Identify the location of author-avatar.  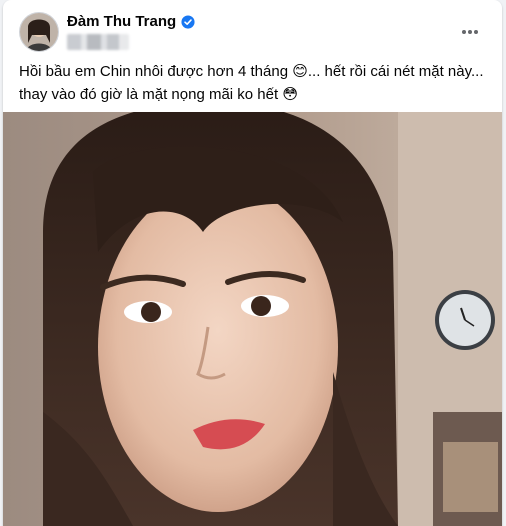
(39, 32).